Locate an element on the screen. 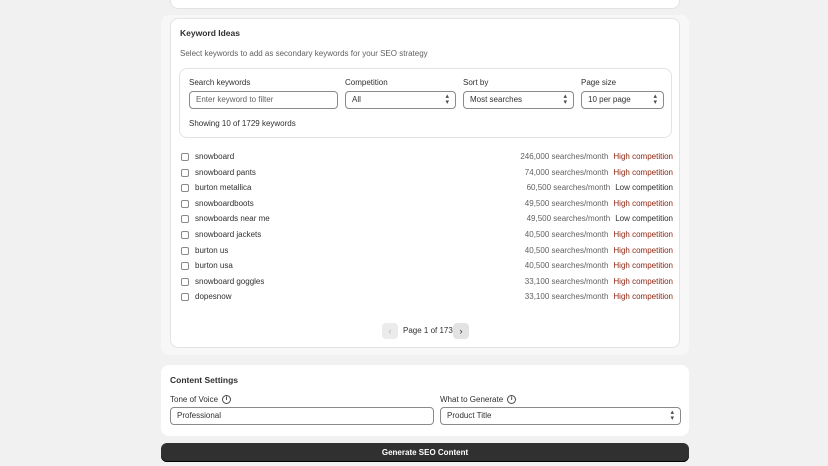 The image size is (828, 466). sort-by-select-value: Most searches is located at coordinates (496, 99).